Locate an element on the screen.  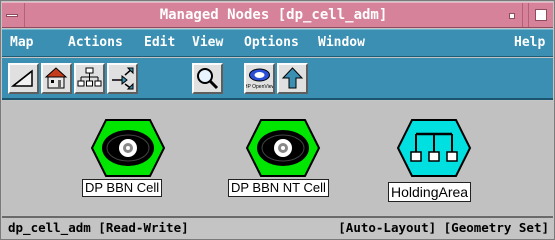
menu-map: Map is located at coordinates (21, 43).